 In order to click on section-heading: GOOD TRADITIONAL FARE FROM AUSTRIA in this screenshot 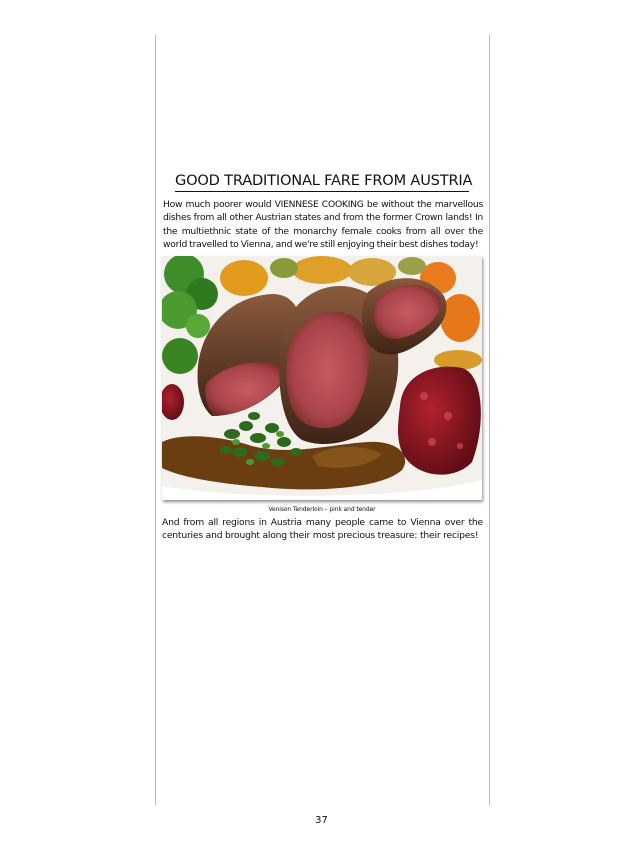, I will do `click(323, 182)`.